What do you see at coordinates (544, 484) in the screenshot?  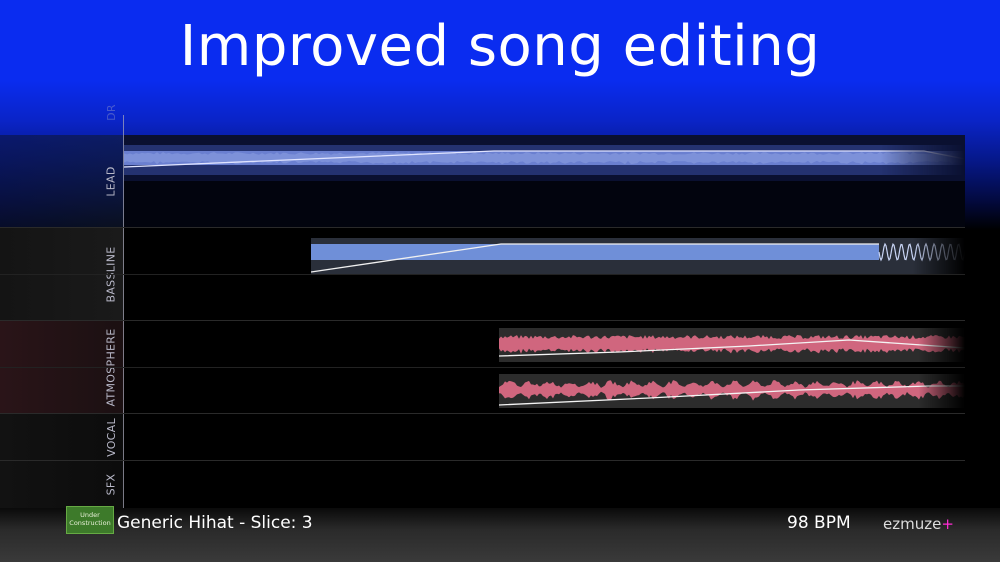 I see `lane-sfx` at bounding box center [544, 484].